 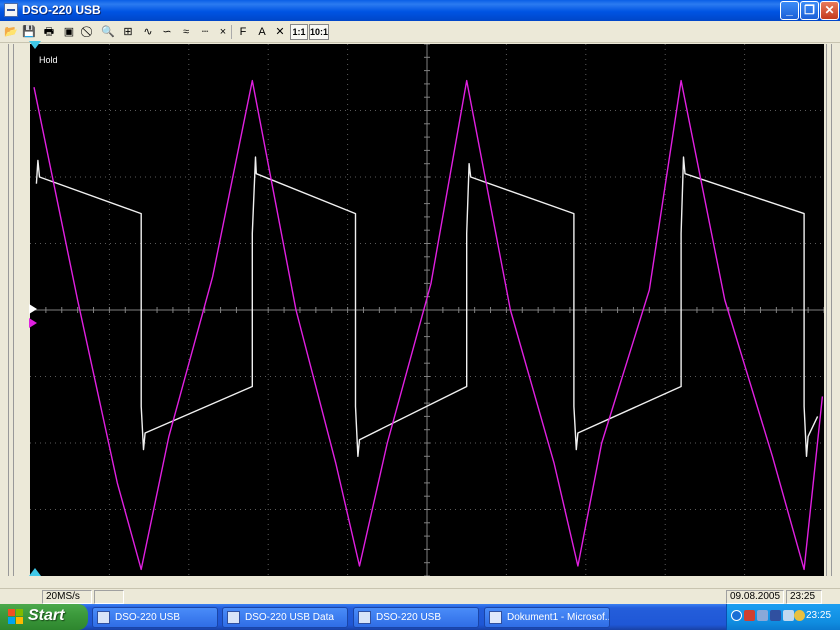 I want to click on minimize-button: _, so click(x=789, y=10).